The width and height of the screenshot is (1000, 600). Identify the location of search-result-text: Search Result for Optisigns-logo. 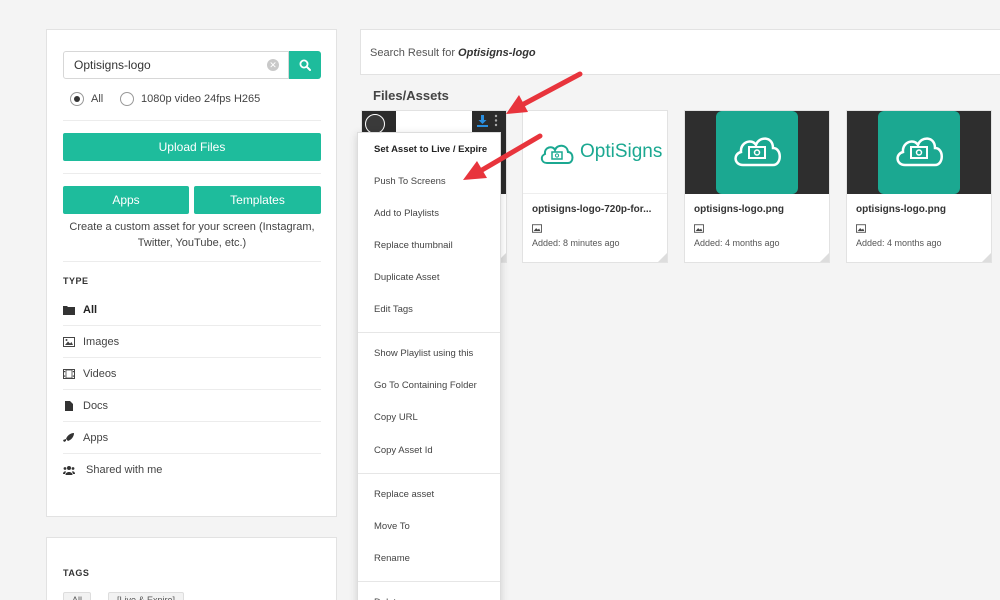
(453, 53).